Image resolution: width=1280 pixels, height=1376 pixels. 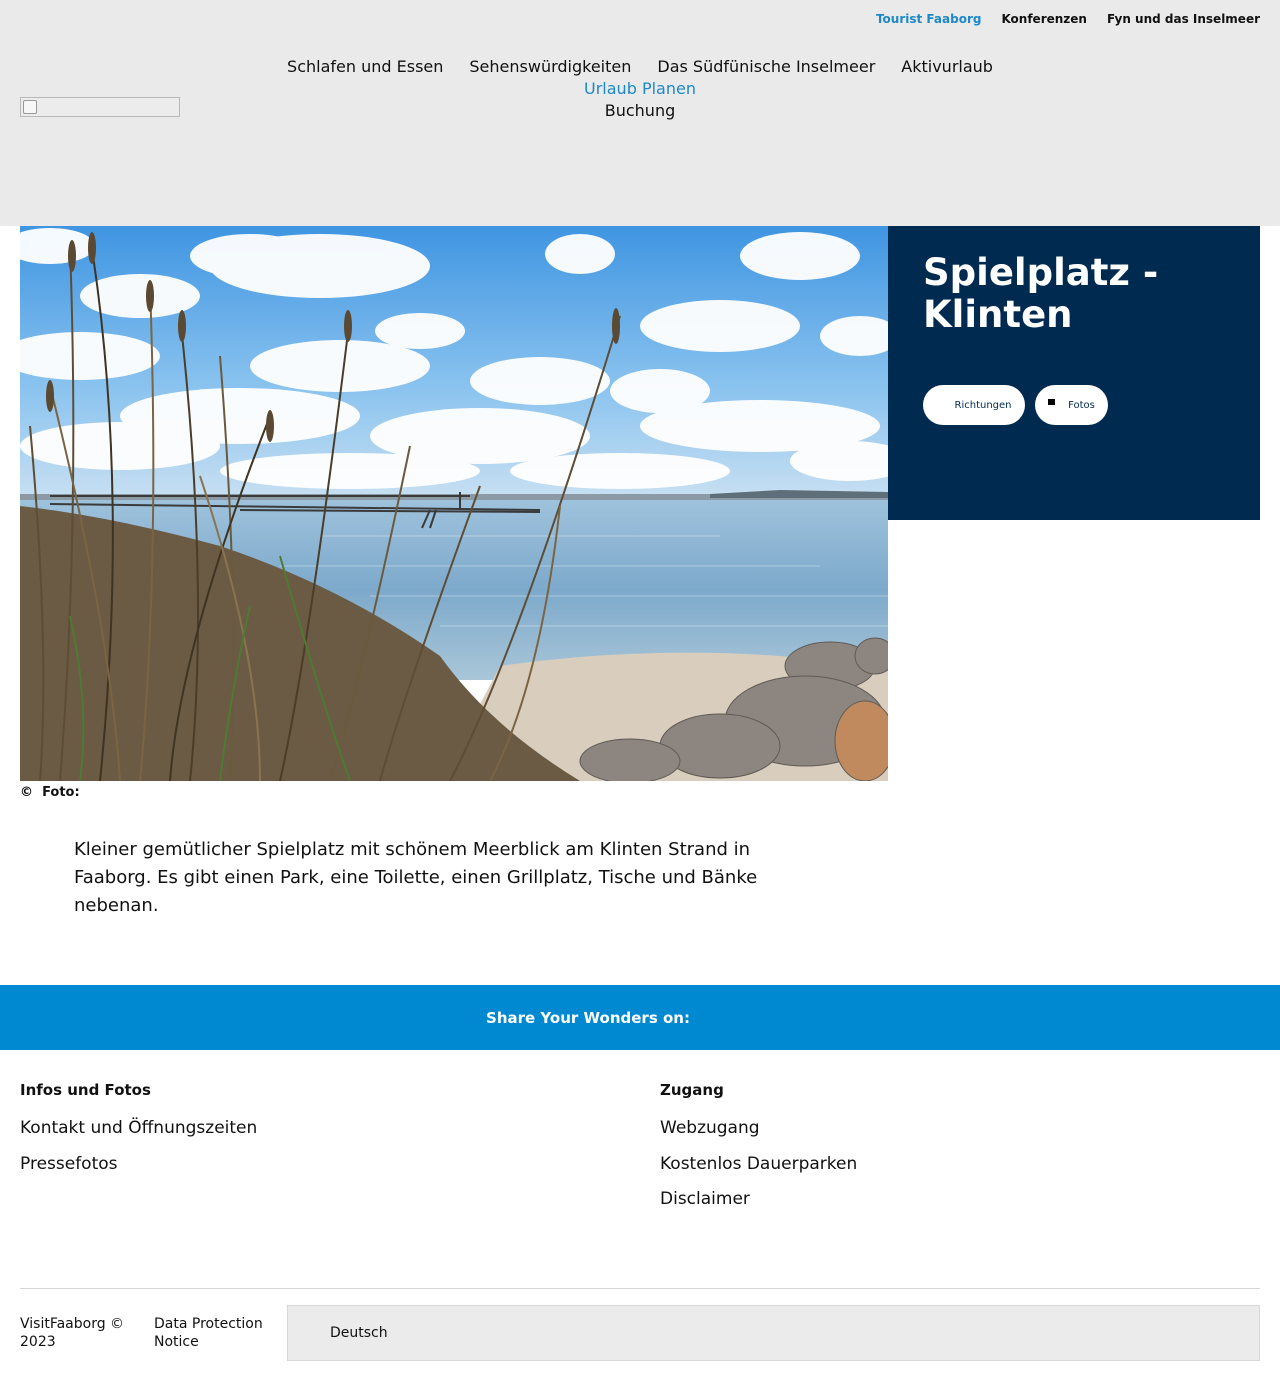 I want to click on copyright-text: VisitFaaborg © 2023, so click(x=72, y=1333).